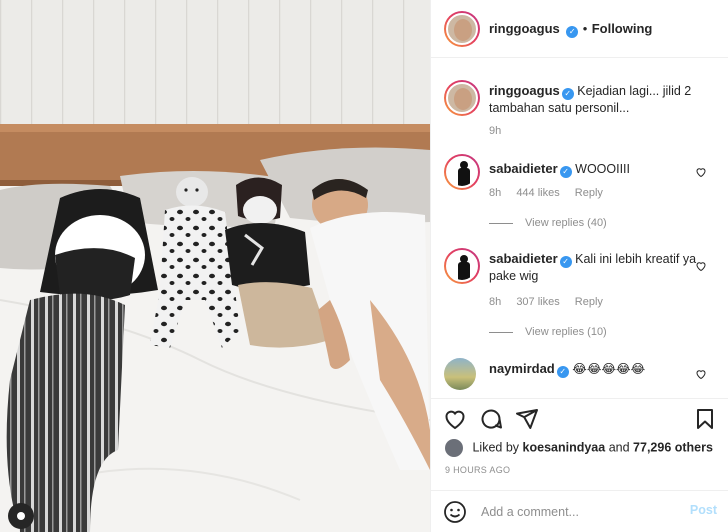  I want to click on liker-username: koesanindyaa, so click(564, 447).